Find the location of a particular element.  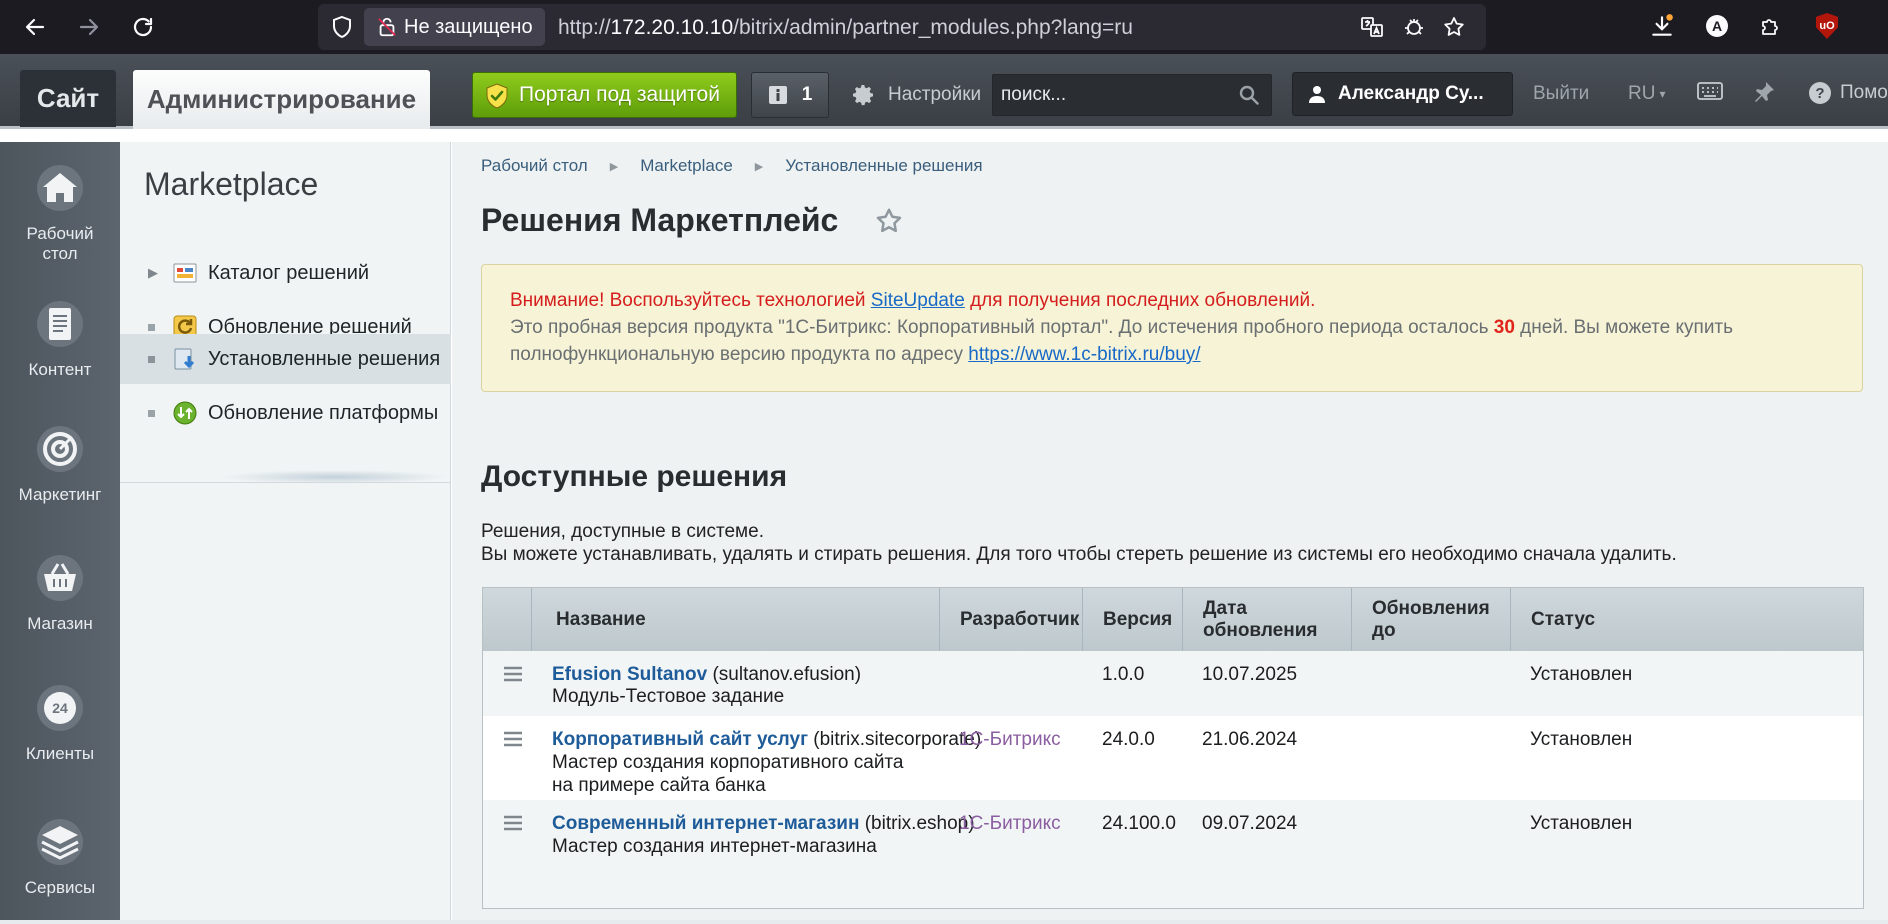

downloads-button is located at coordinates (1662, 26).